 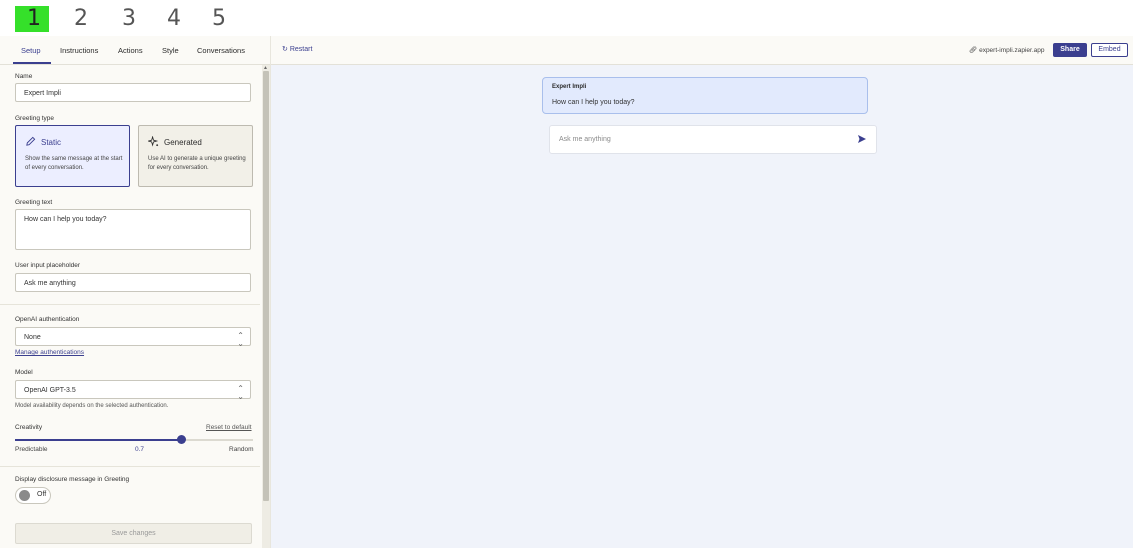 What do you see at coordinates (713, 139) in the screenshot?
I see `chat-input: Ask me anything` at bounding box center [713, 139].